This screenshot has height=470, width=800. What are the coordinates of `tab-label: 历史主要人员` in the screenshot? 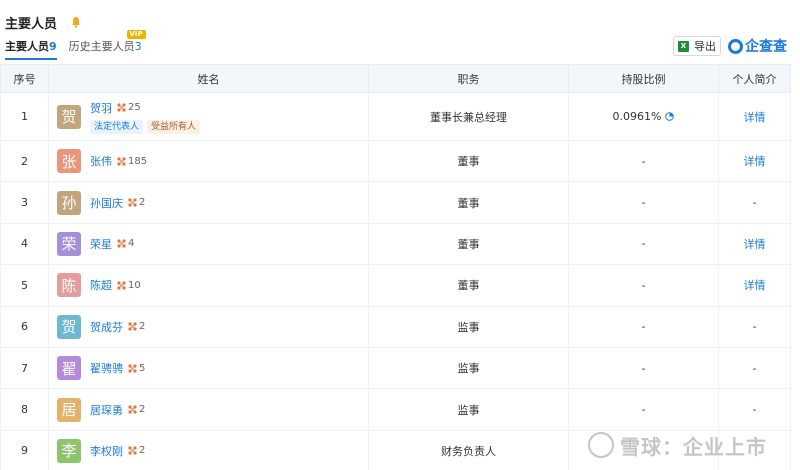 It's located at (101, 46).